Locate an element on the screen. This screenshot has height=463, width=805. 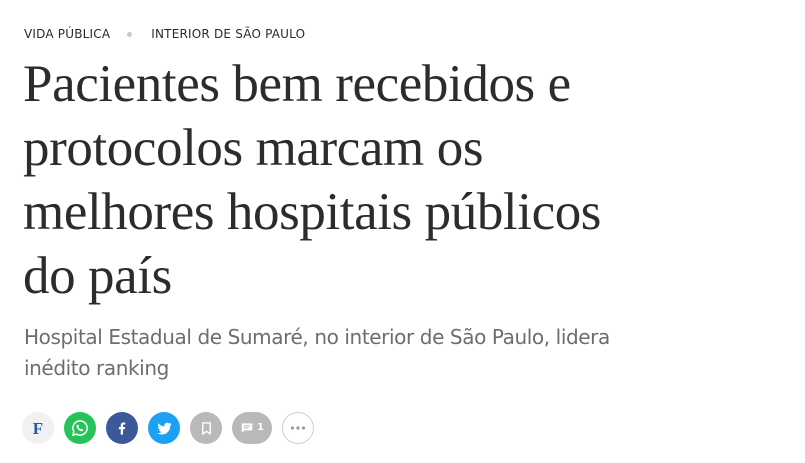
share-bar: F 1 is located at coordinates (173, 428).